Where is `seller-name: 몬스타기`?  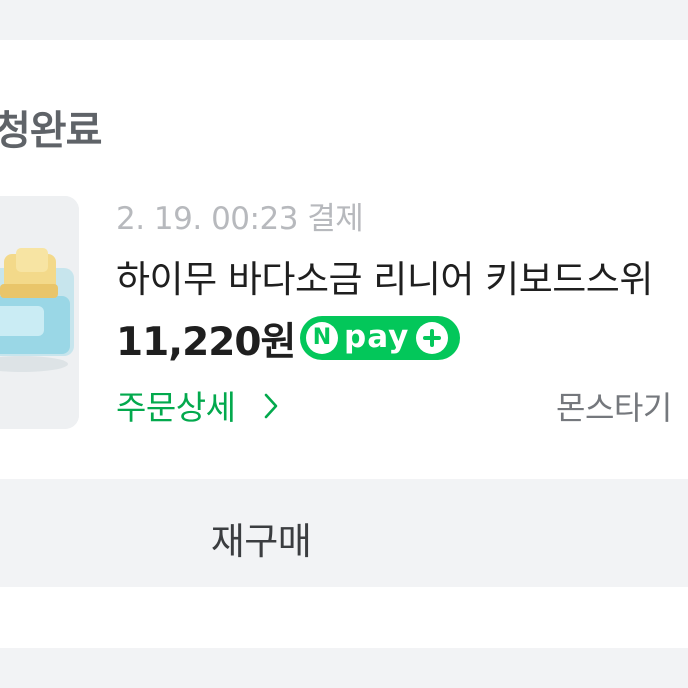 seller-name: 몬스타기 is located at coordinates (614, 406).